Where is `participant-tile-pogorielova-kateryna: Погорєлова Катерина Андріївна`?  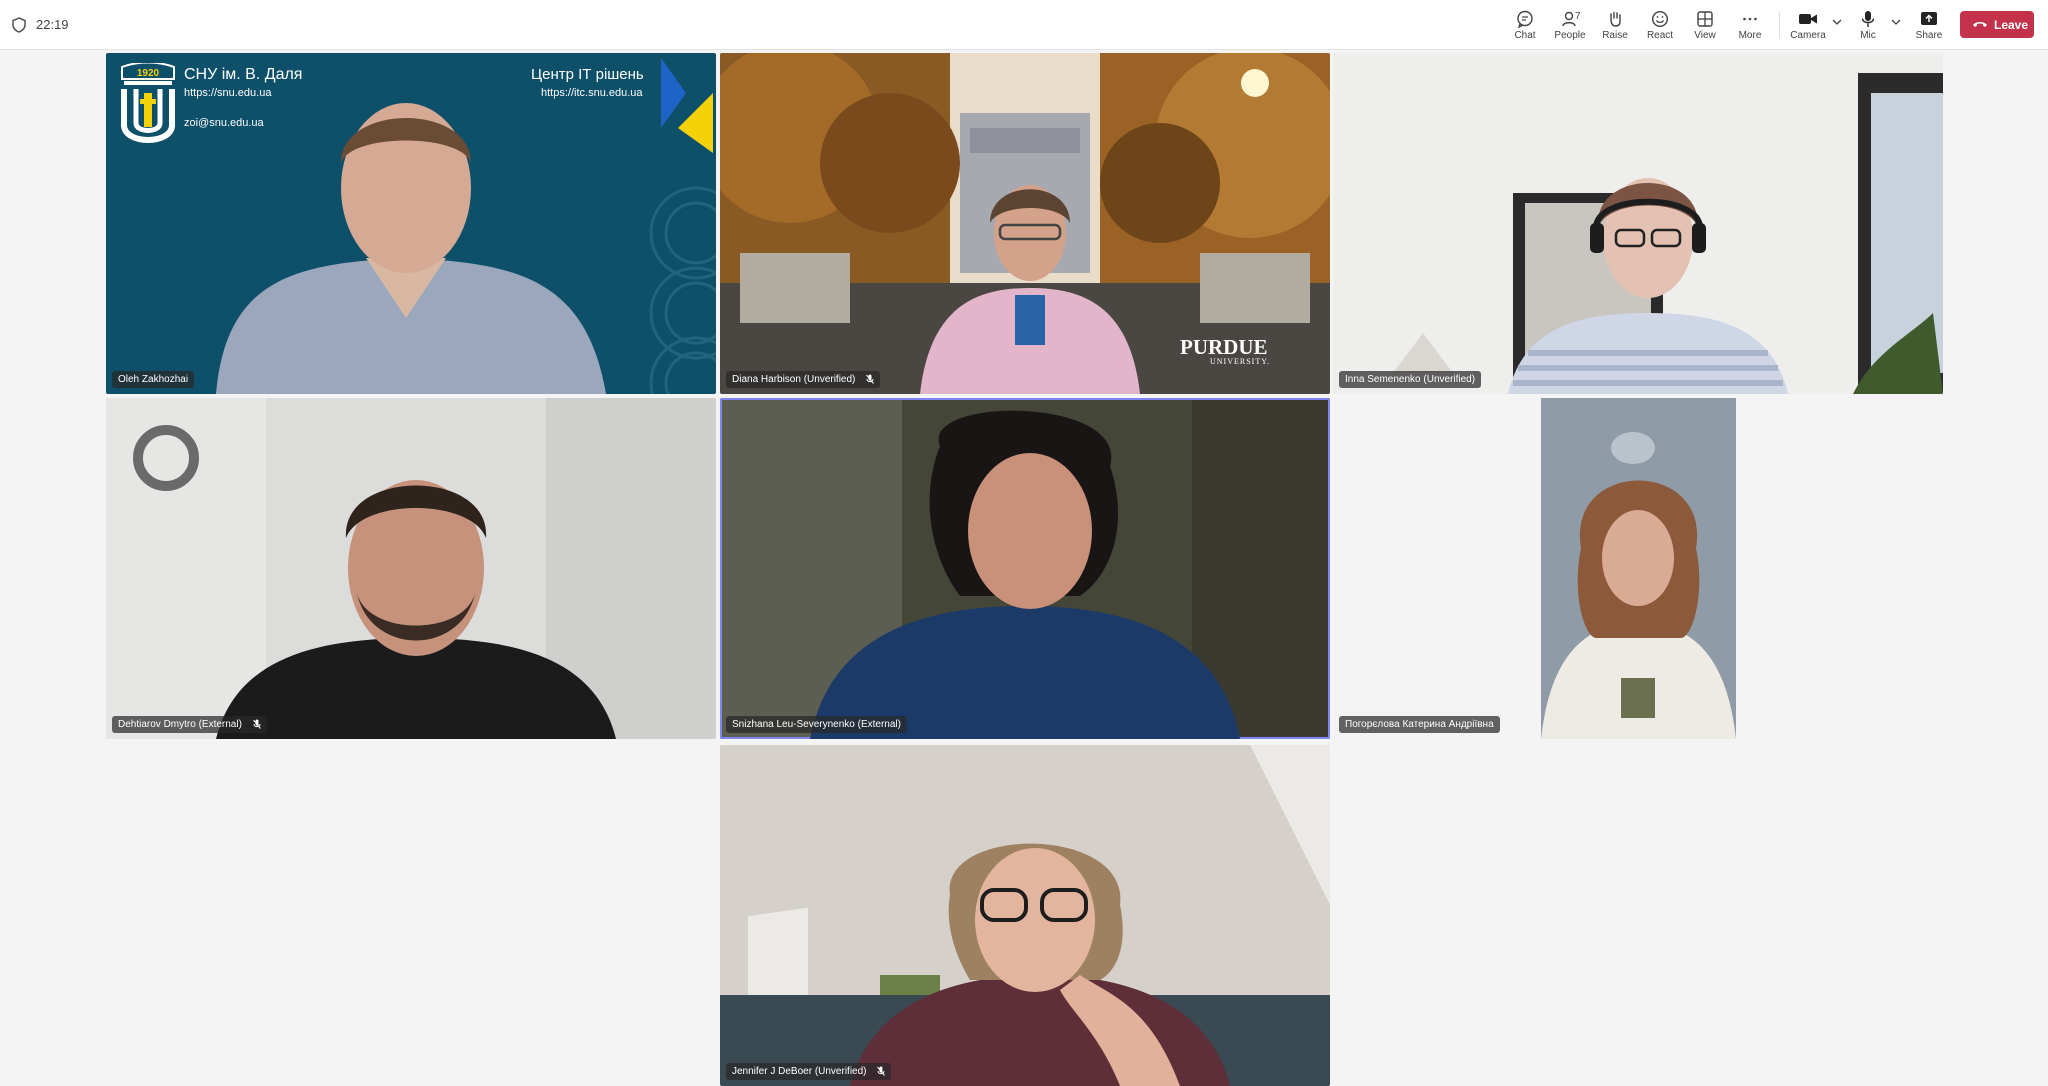
participant-tile-pogorielova-kateryna: Погорєлова Катерина Андріївна is located at coordinates (1638, 568).